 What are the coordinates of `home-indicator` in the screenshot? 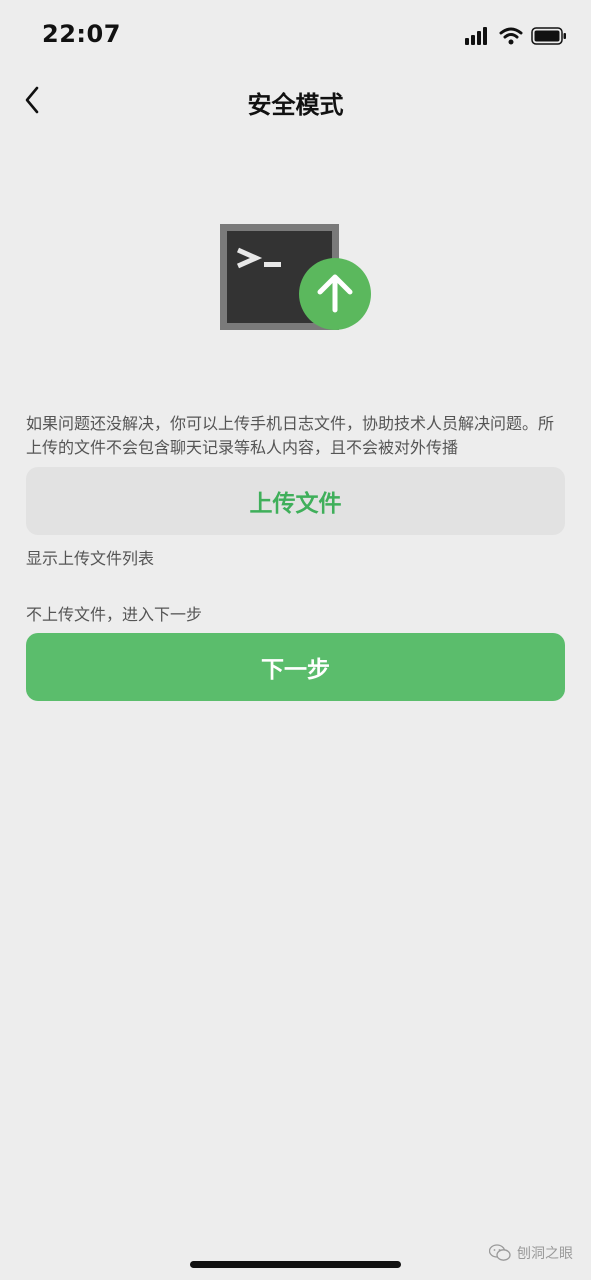 It's located at (295, 1264).